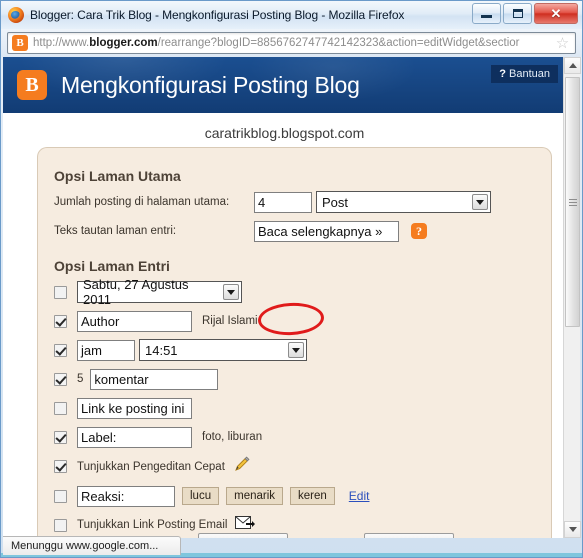 Image resolution: width=583 pixels, height=558 pixels. I want to click on close-icon: ✕, so click(556, 13).